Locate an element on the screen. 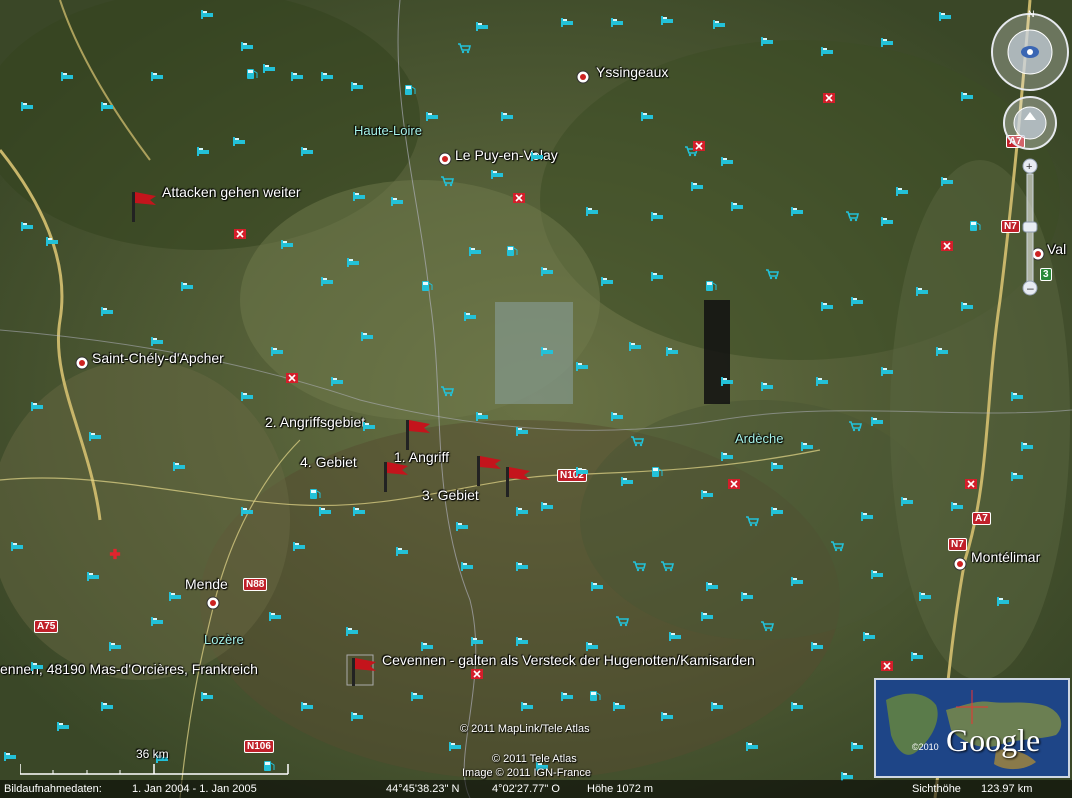 This screenshot has width=1072, height=798. flag-marker-angriff1 is located at coordinates (489, 469).